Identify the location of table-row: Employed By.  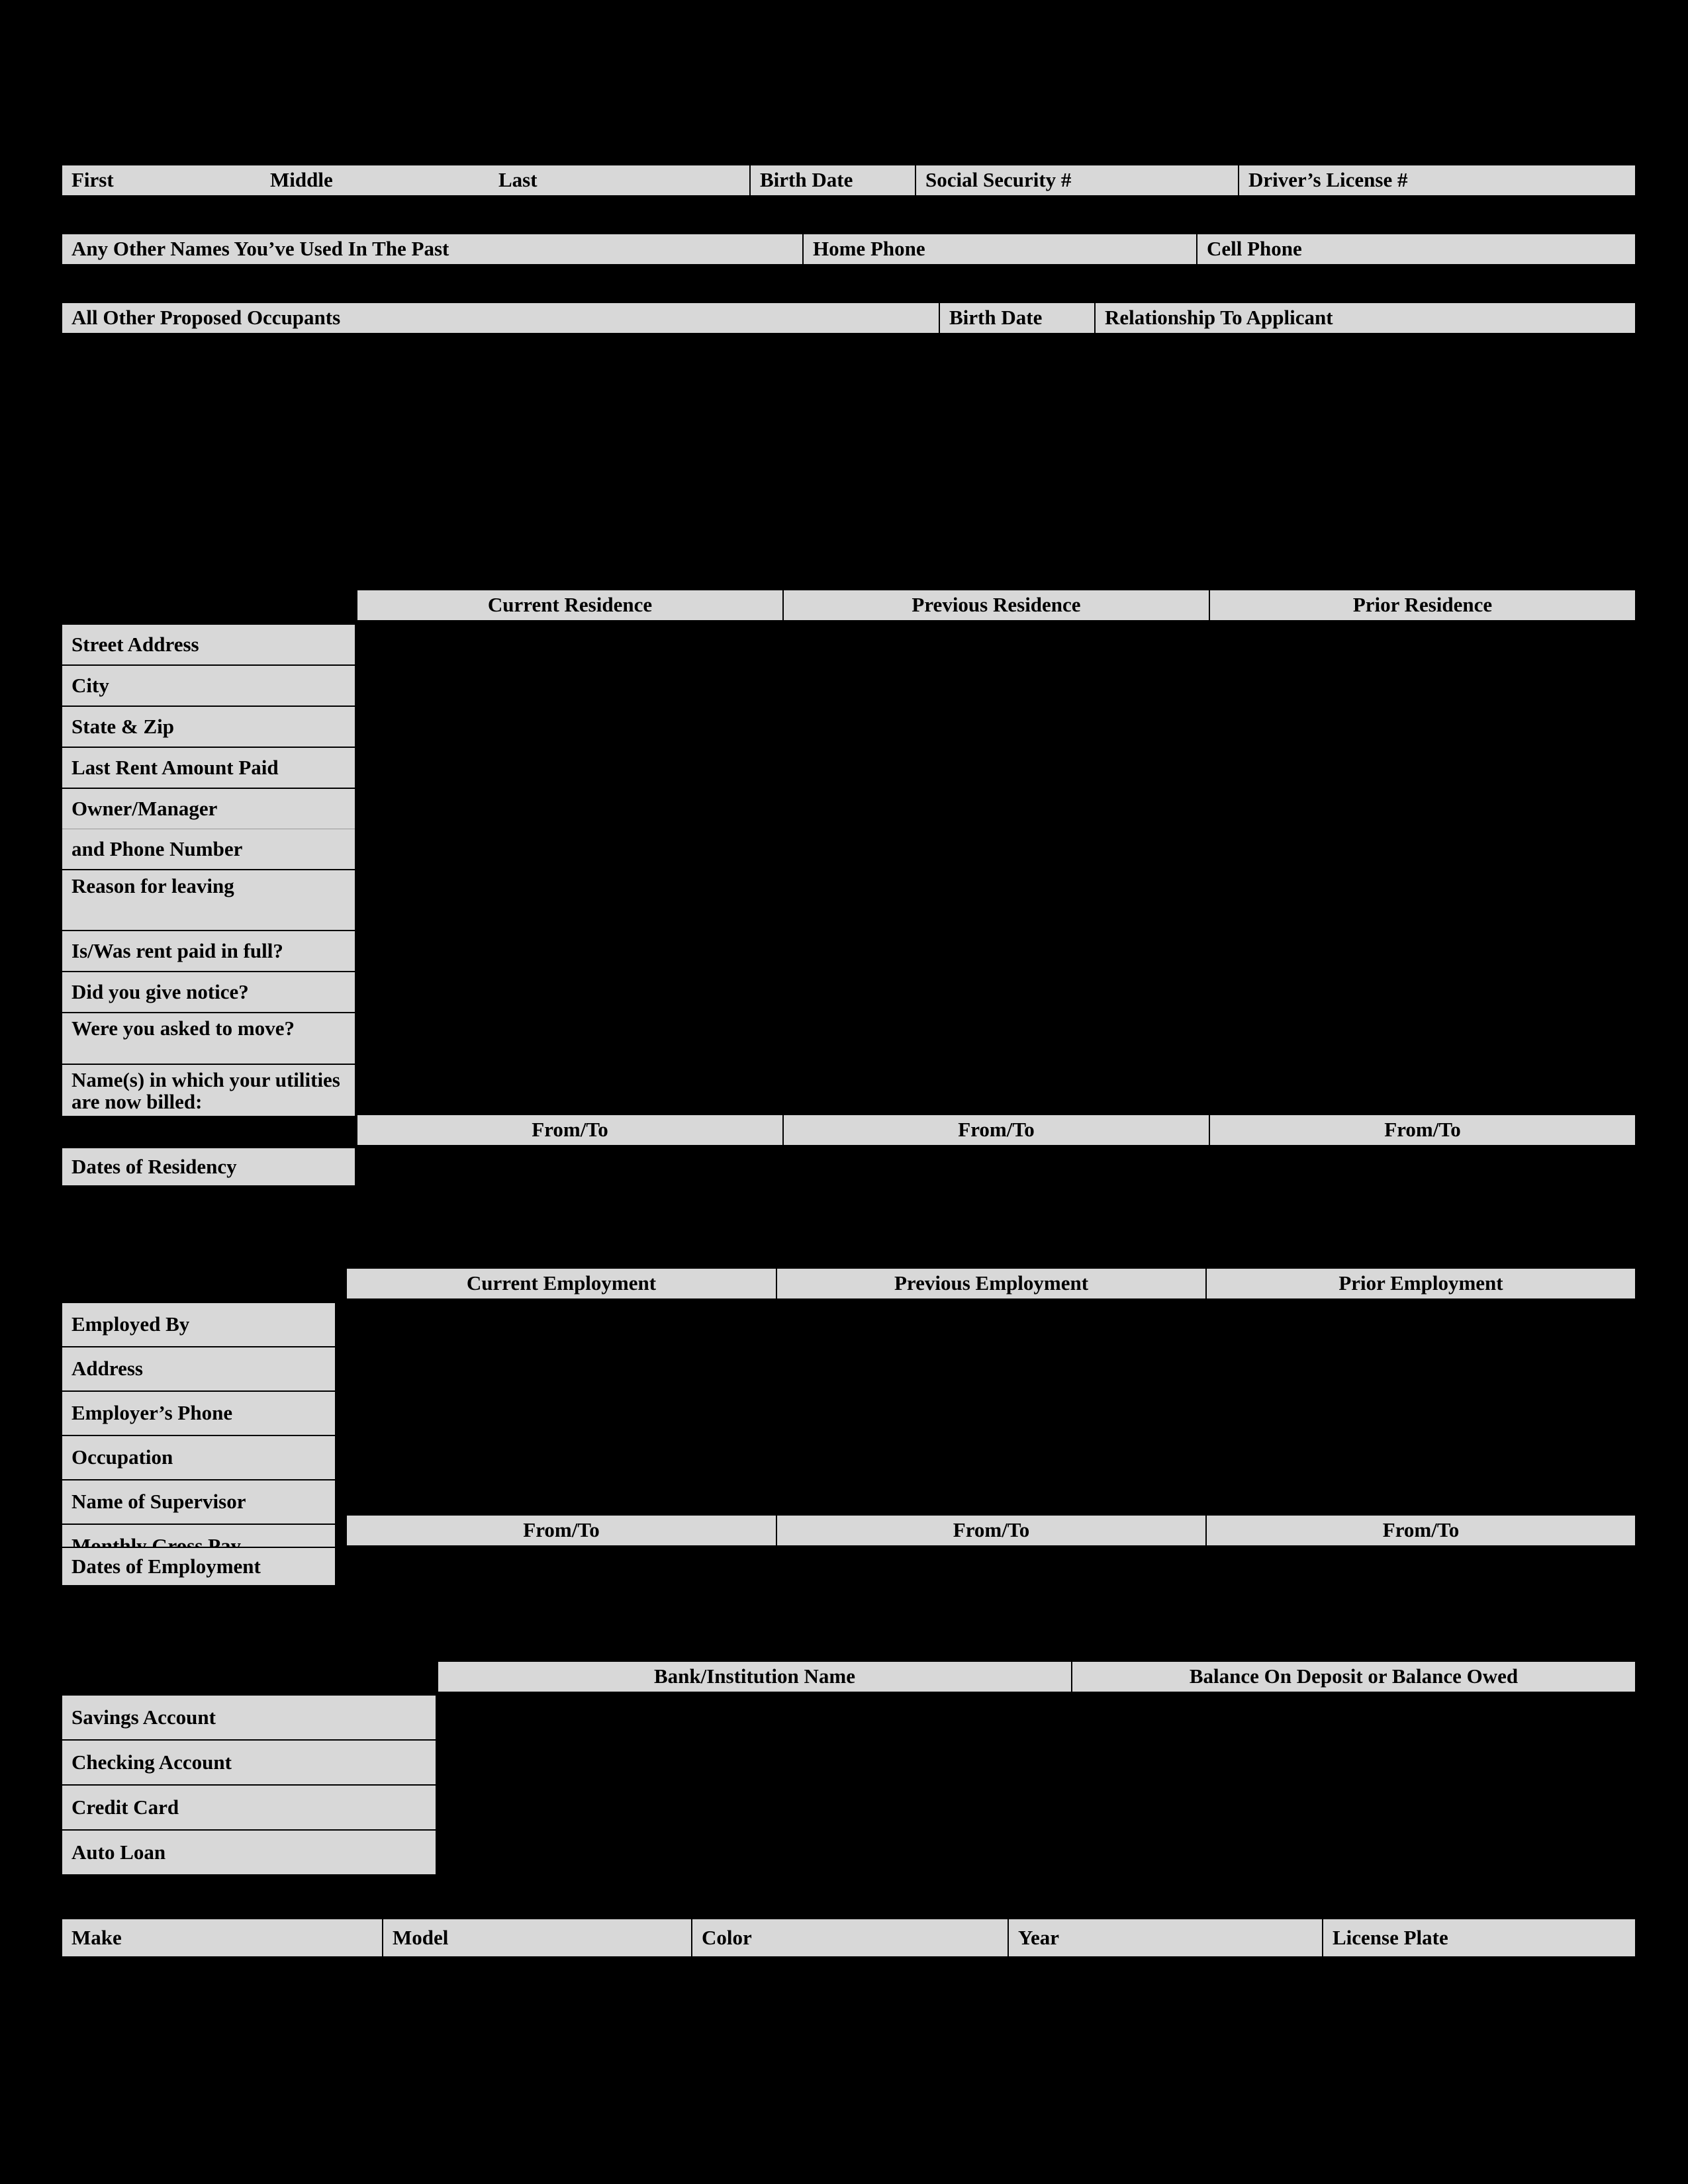
(198, 1324).